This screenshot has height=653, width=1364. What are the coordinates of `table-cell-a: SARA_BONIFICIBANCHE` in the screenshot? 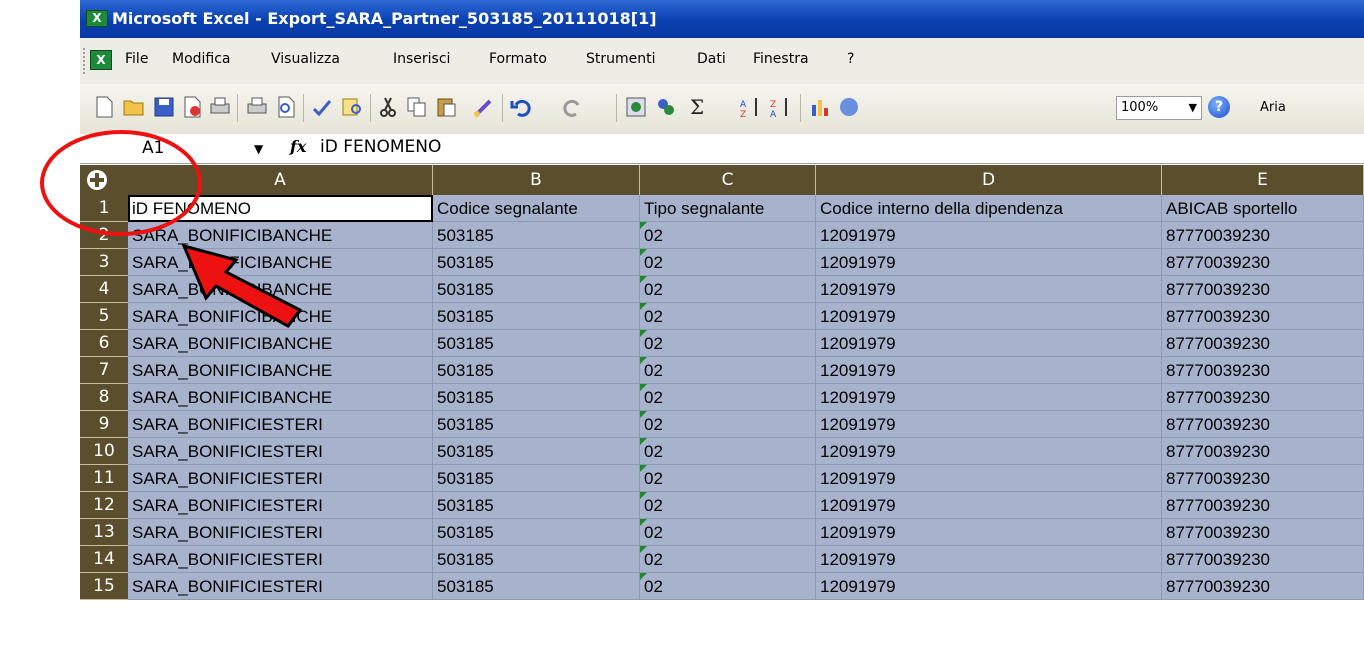 It's located at (280, 397).